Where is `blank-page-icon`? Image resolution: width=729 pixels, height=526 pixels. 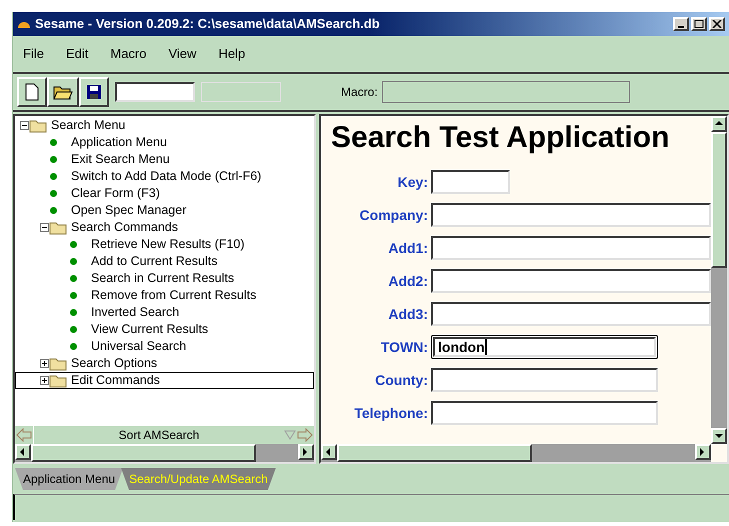 blank-page-icon is located at coordinates (32, 92).